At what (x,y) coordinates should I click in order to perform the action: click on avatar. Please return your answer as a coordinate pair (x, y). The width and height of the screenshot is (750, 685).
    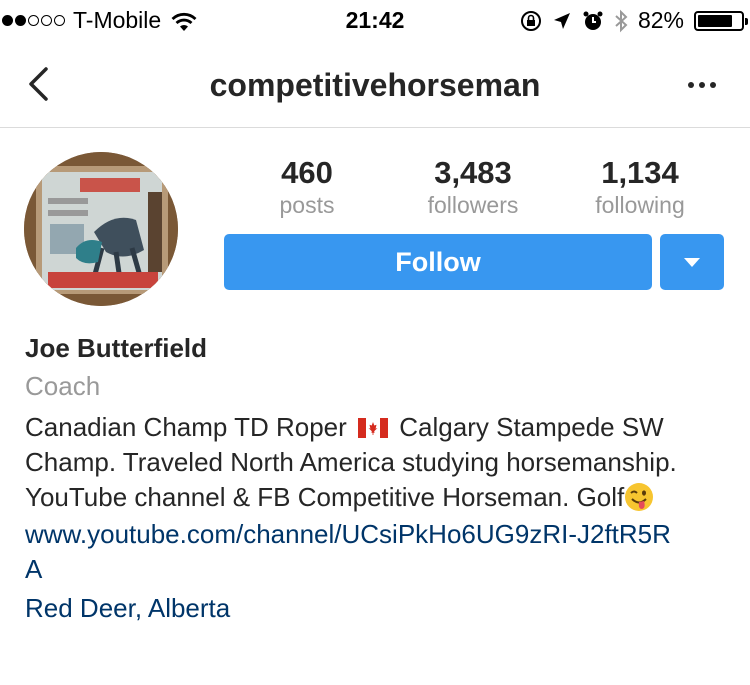
    Looking at the image, I should click on (101, 229).